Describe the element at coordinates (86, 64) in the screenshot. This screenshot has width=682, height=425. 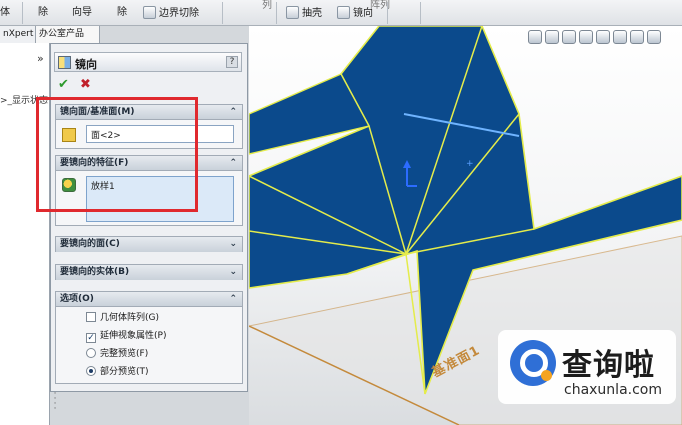
I see `property-manager-title: 镜向` at that location.